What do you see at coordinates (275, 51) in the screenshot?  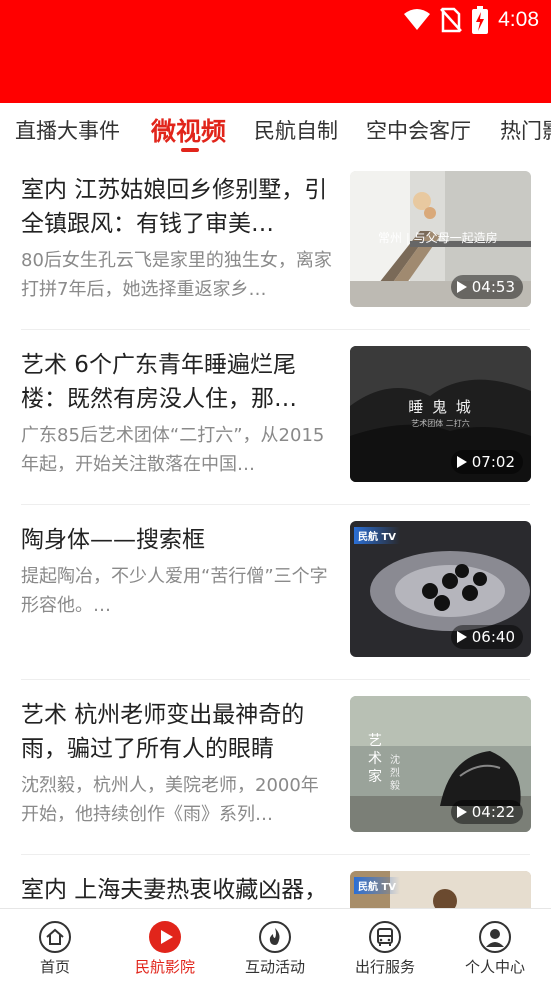 I see `app-header: 4:08` at bounding box center [275, 51].